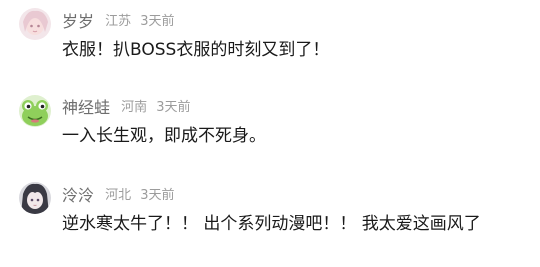  Describe the element at coordinates (271, 224) in the screenshot. I see `comment-text: 逆水寒太牛了！！ 出个系列动漫吧！！ 我太爱这画风了` at that location.